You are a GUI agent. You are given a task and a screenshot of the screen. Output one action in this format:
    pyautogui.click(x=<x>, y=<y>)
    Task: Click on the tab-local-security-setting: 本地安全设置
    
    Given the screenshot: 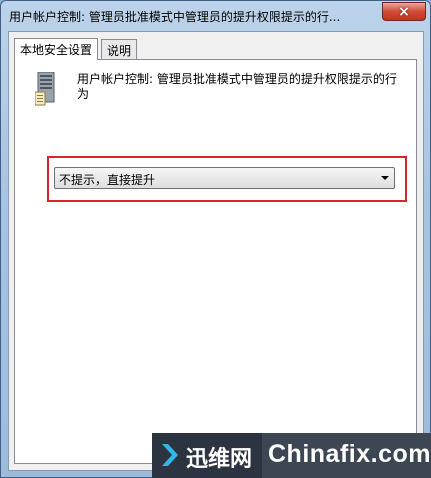 What is the action you would take?
    pyautogui.click(x=56, y=49)
    